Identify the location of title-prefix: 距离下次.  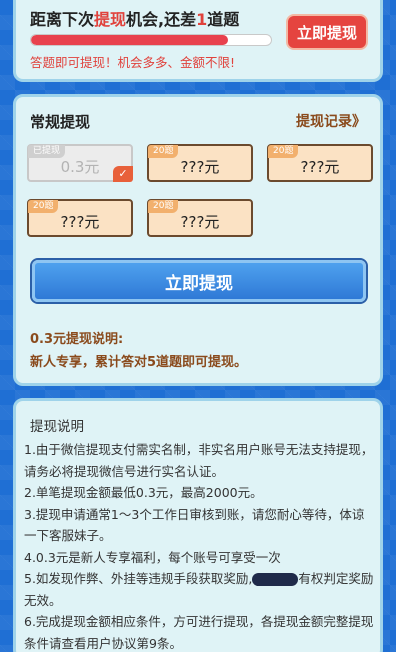
(62, 19).